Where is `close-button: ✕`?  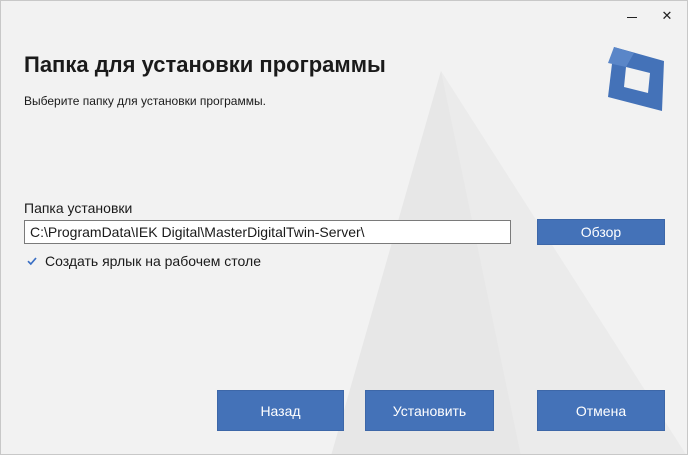
close-button: ✕ is located at coordinates (667, 16).